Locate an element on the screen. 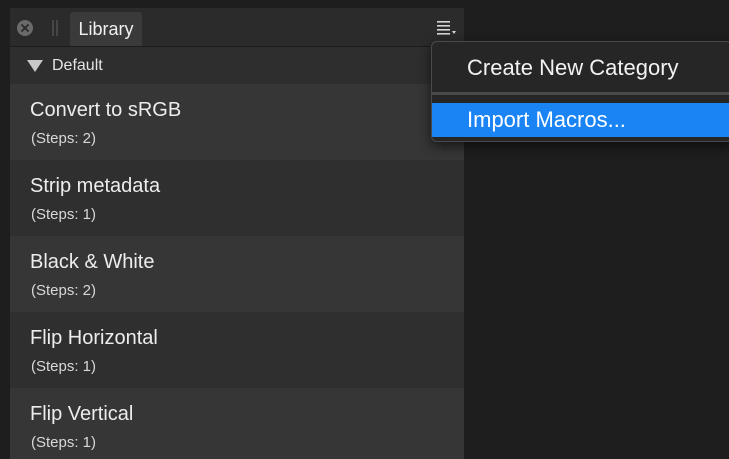 This screenshot has height=459, width=729. menu-item-create-new-category: Create New Category is located at coordinates (580, 68).